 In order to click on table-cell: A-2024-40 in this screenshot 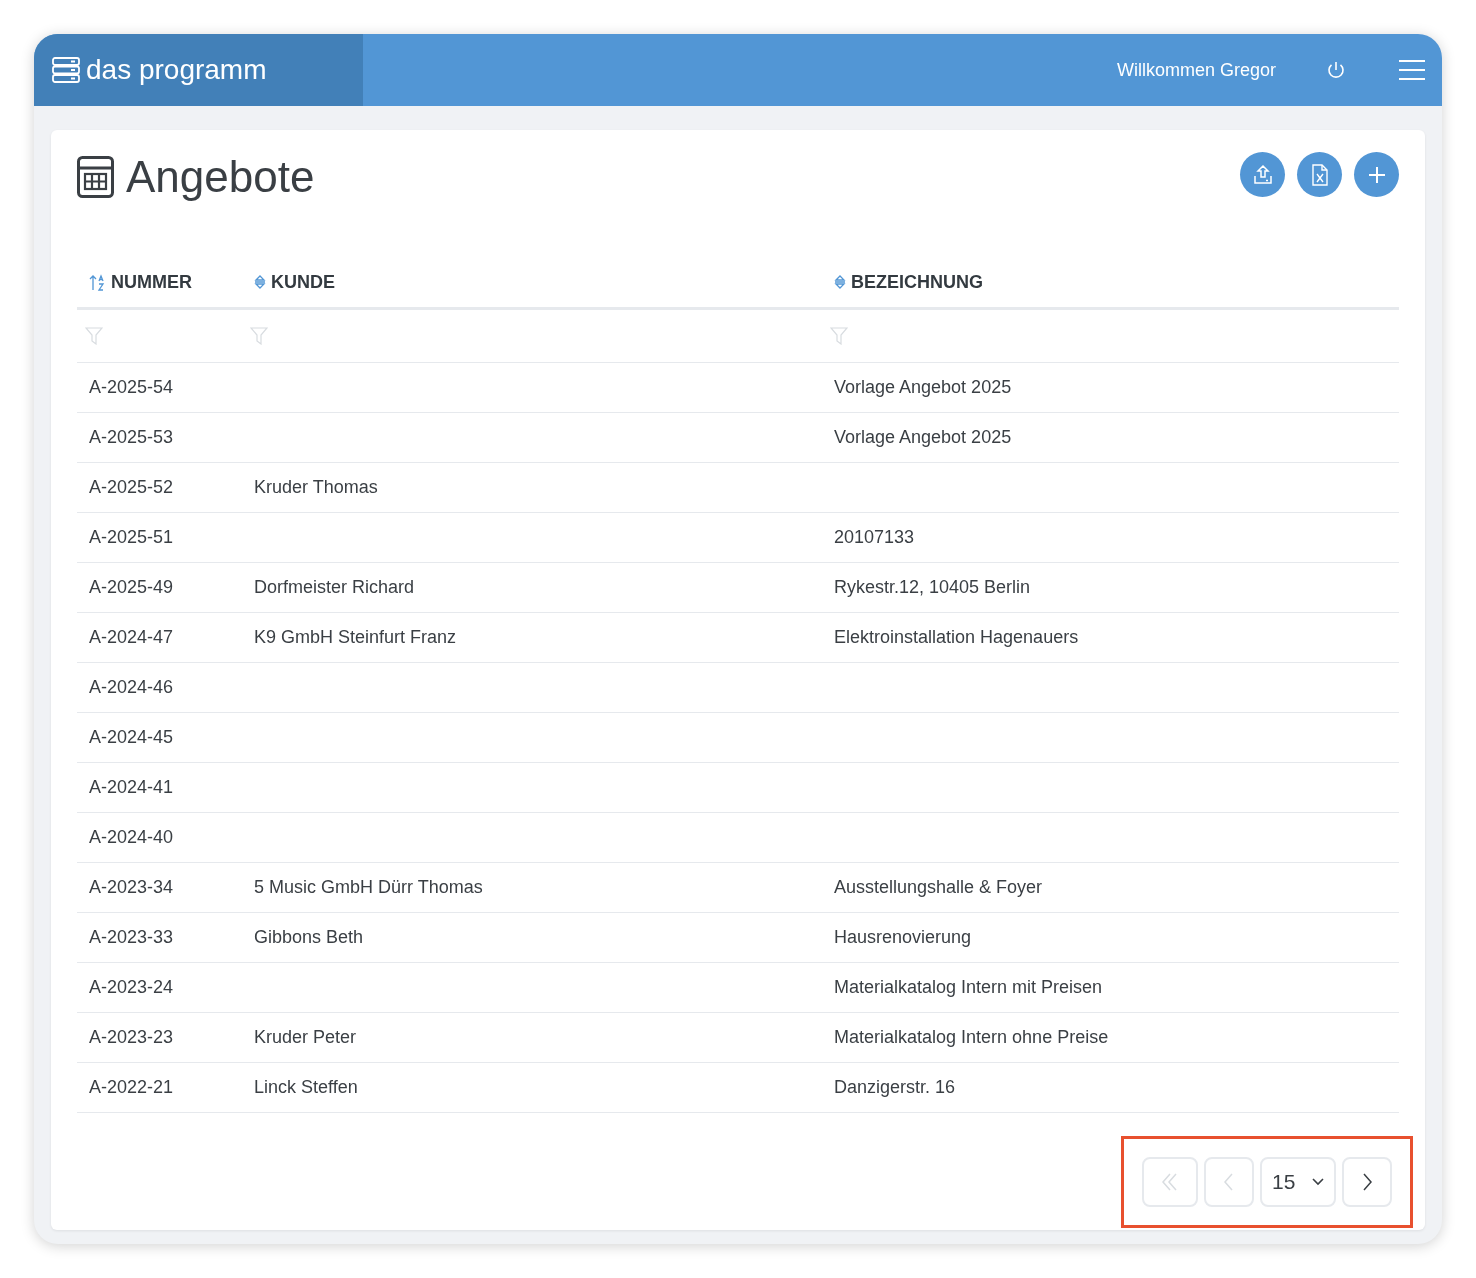, I will do `click(131, 836)`.